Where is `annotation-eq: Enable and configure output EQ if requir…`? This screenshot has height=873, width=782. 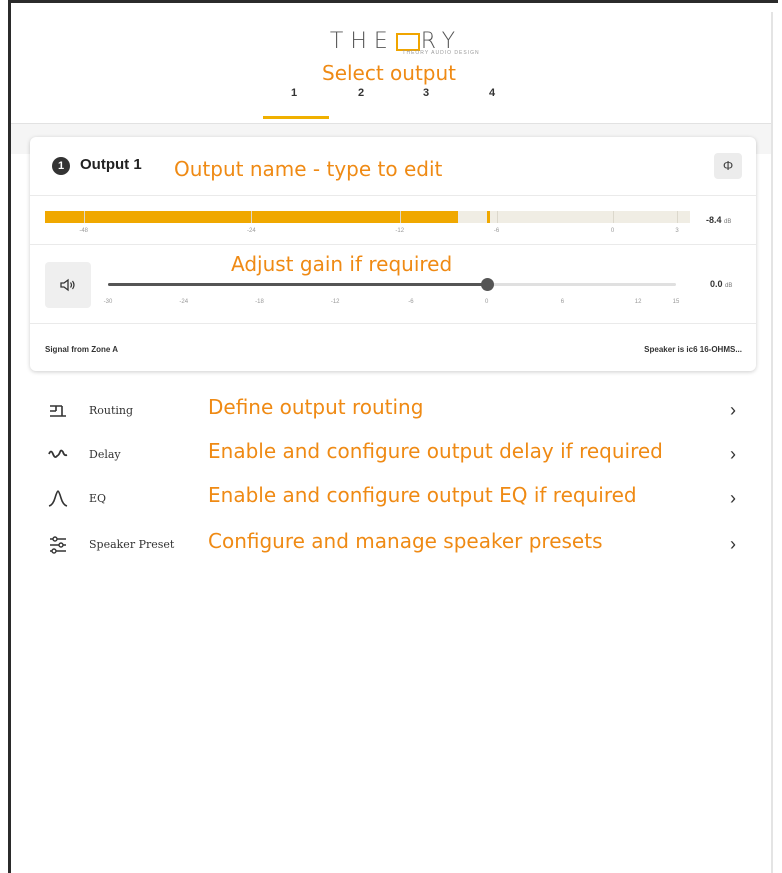 annotation-eq: Enable and configure output EQ if requir… is located at coordinates (422, 495).